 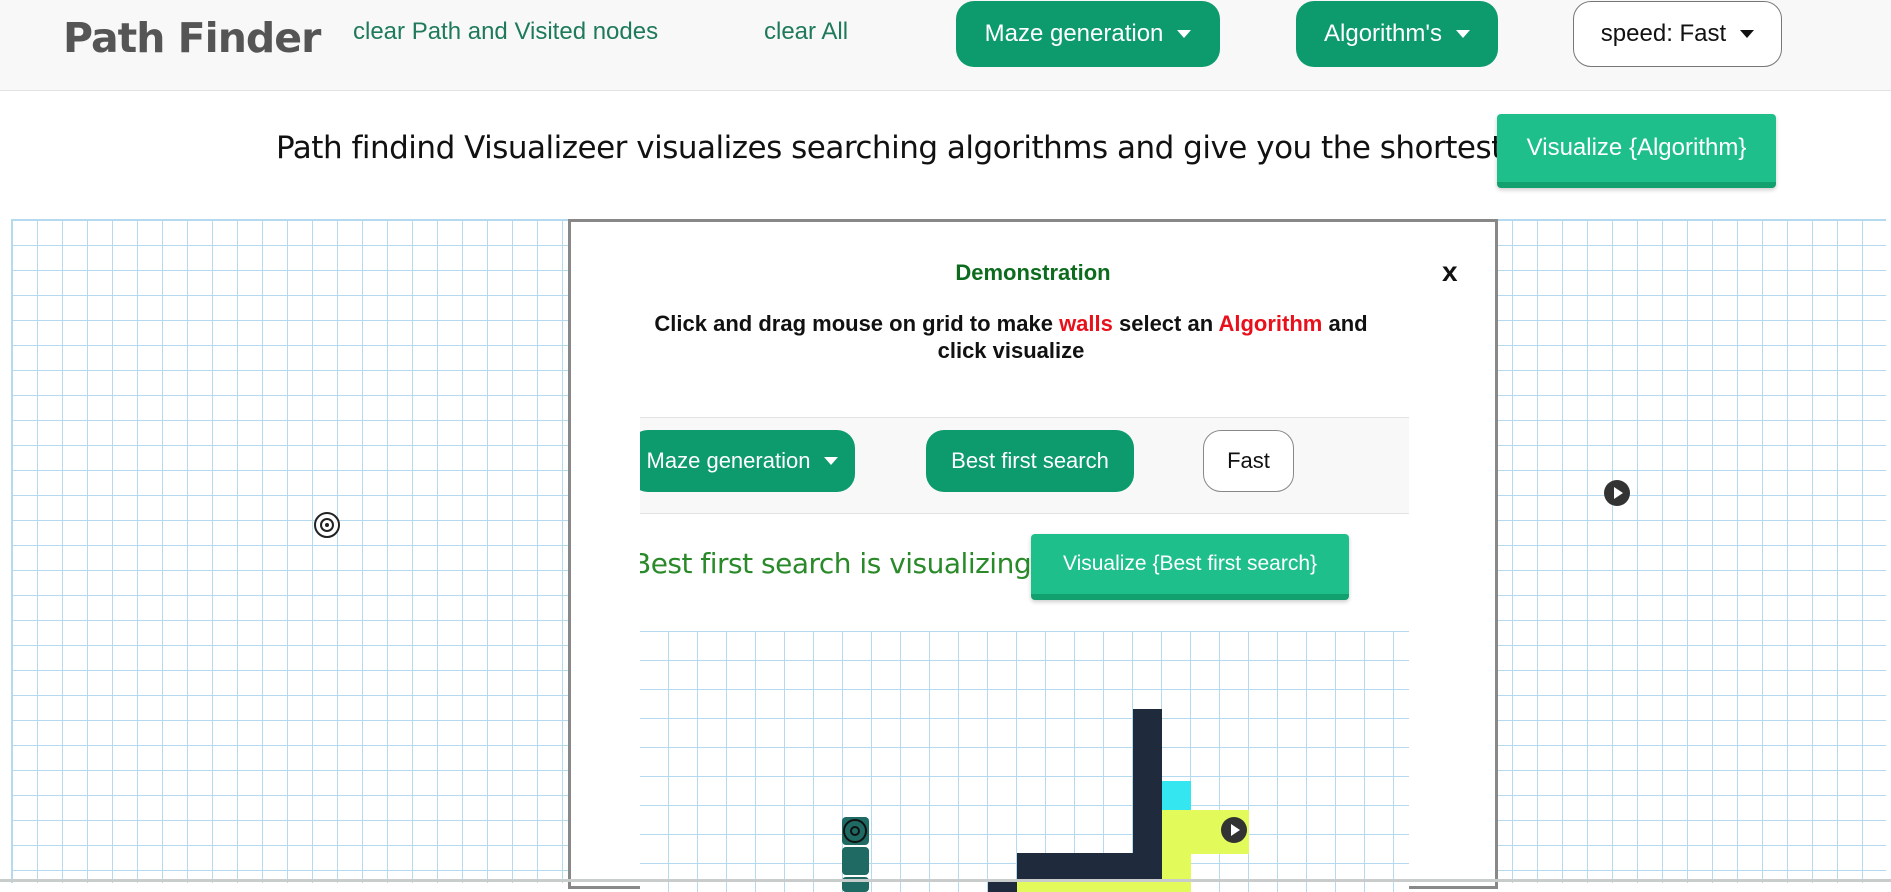 I want to click on instructions-algorithm: Algorithm, so click(x=1270, y=323).